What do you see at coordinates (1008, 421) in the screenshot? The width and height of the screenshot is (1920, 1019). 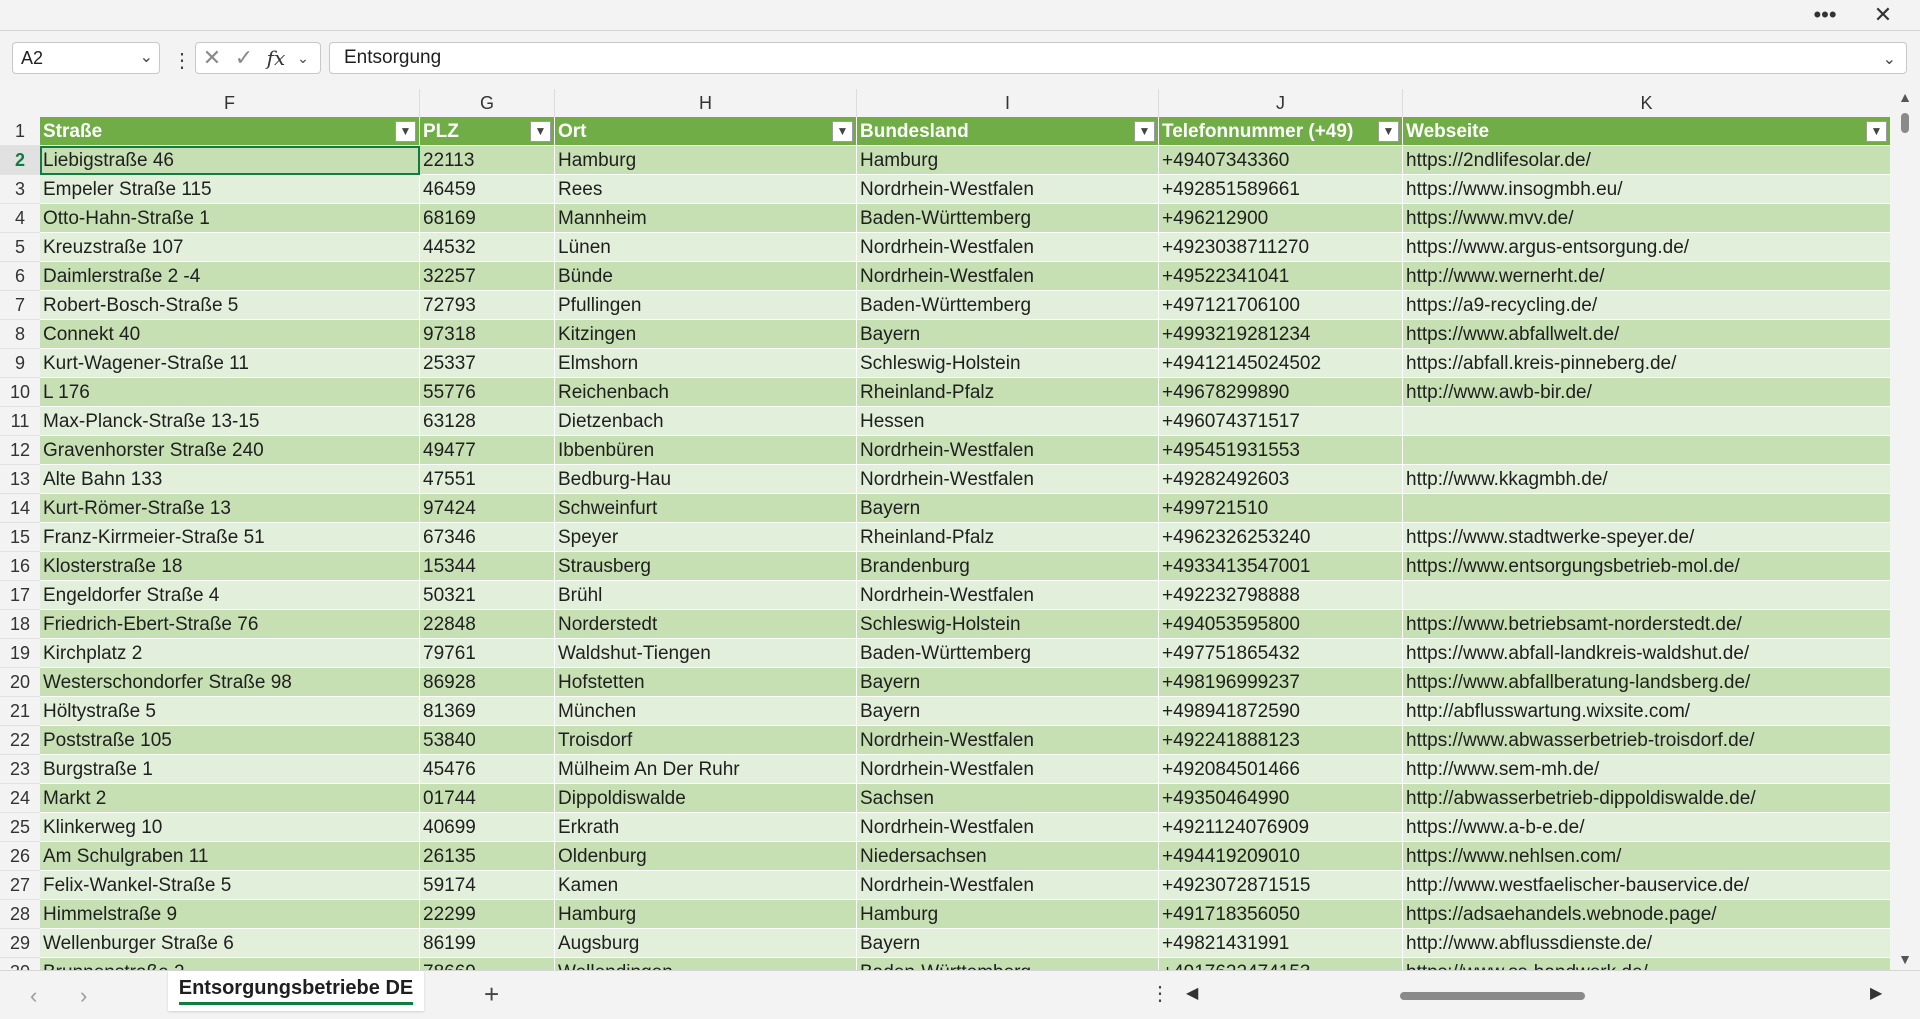 I see `table-cell: Hessen` at bounding box center [1008, 421].